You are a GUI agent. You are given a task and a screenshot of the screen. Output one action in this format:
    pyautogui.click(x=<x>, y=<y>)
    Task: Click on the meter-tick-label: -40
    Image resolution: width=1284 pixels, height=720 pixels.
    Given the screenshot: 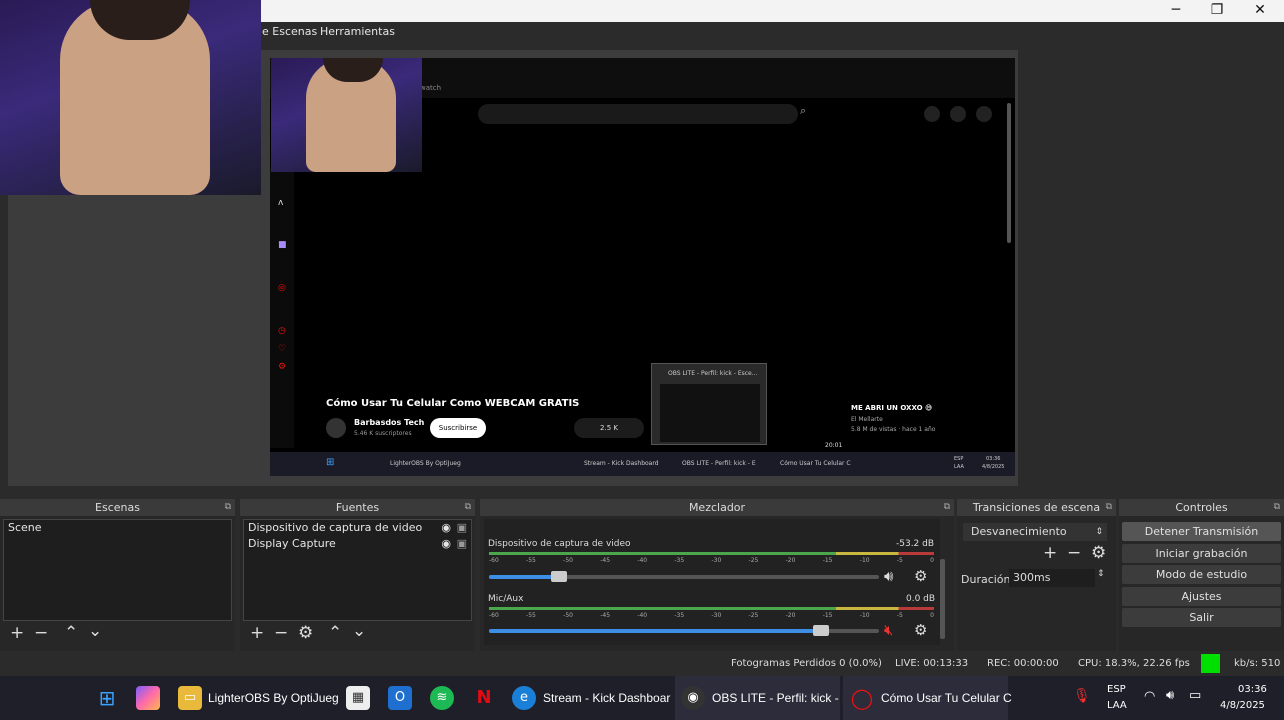 What is the action you would take?
    pyautogui.click(x=642, y=560)
    